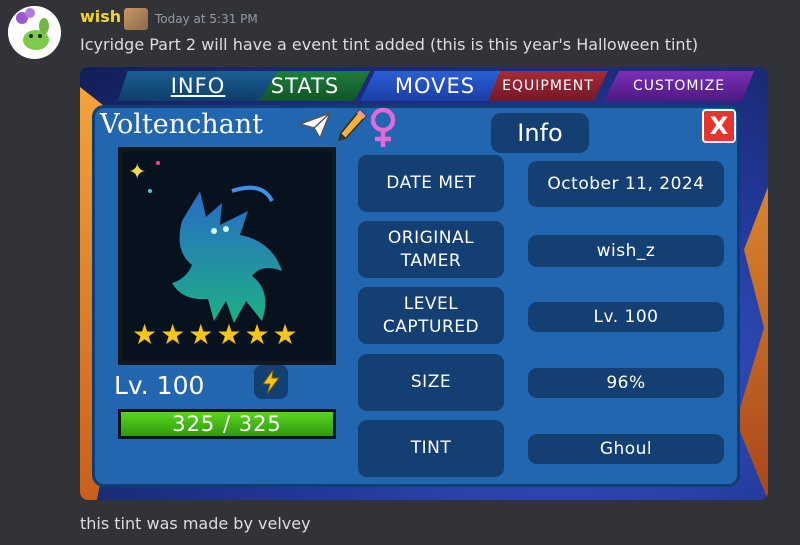 The width and height of the screenshot is (800, 545). Describe the element at coordinates (431, 382) in the screenshot. I see `field-label-size: SIZE` at that location.